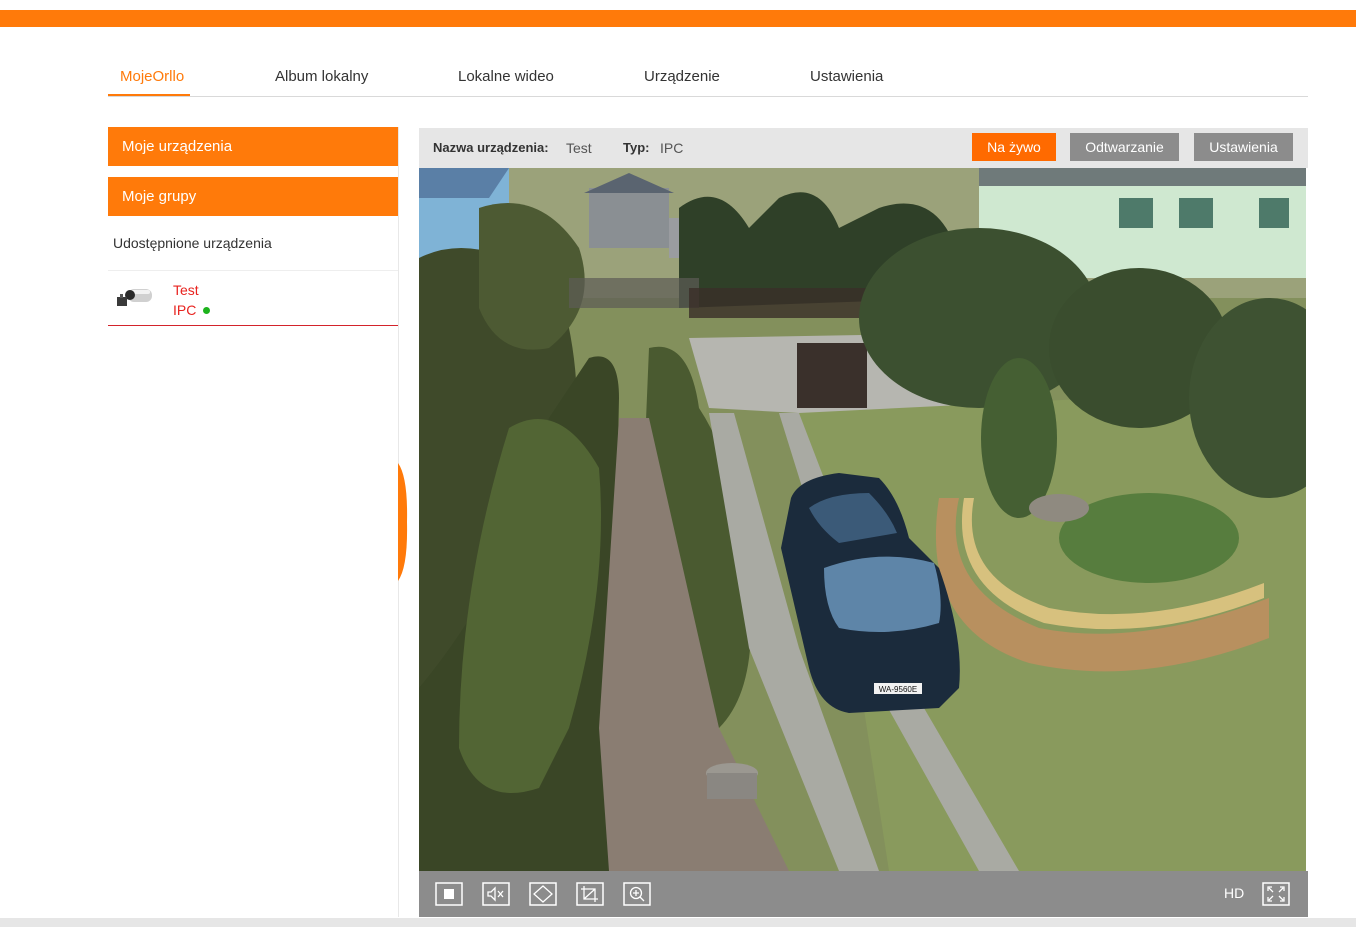 This screenshot has width=1356, height=927. Describe the element at coordinates (491, 147) in the screenshot. I see `device-name-label: Nazwa urządzenia:` at that location.